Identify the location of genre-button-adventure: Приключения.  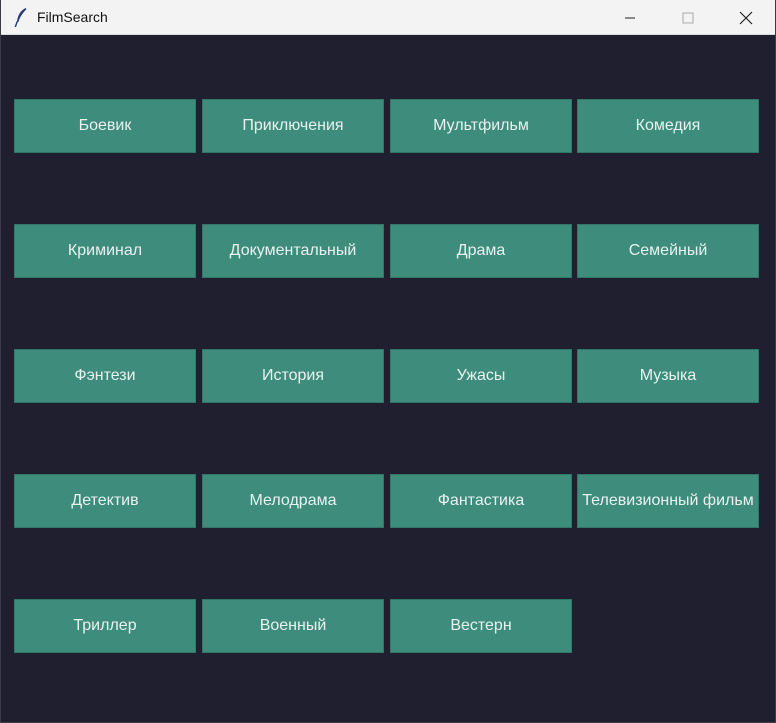
(293, 126).